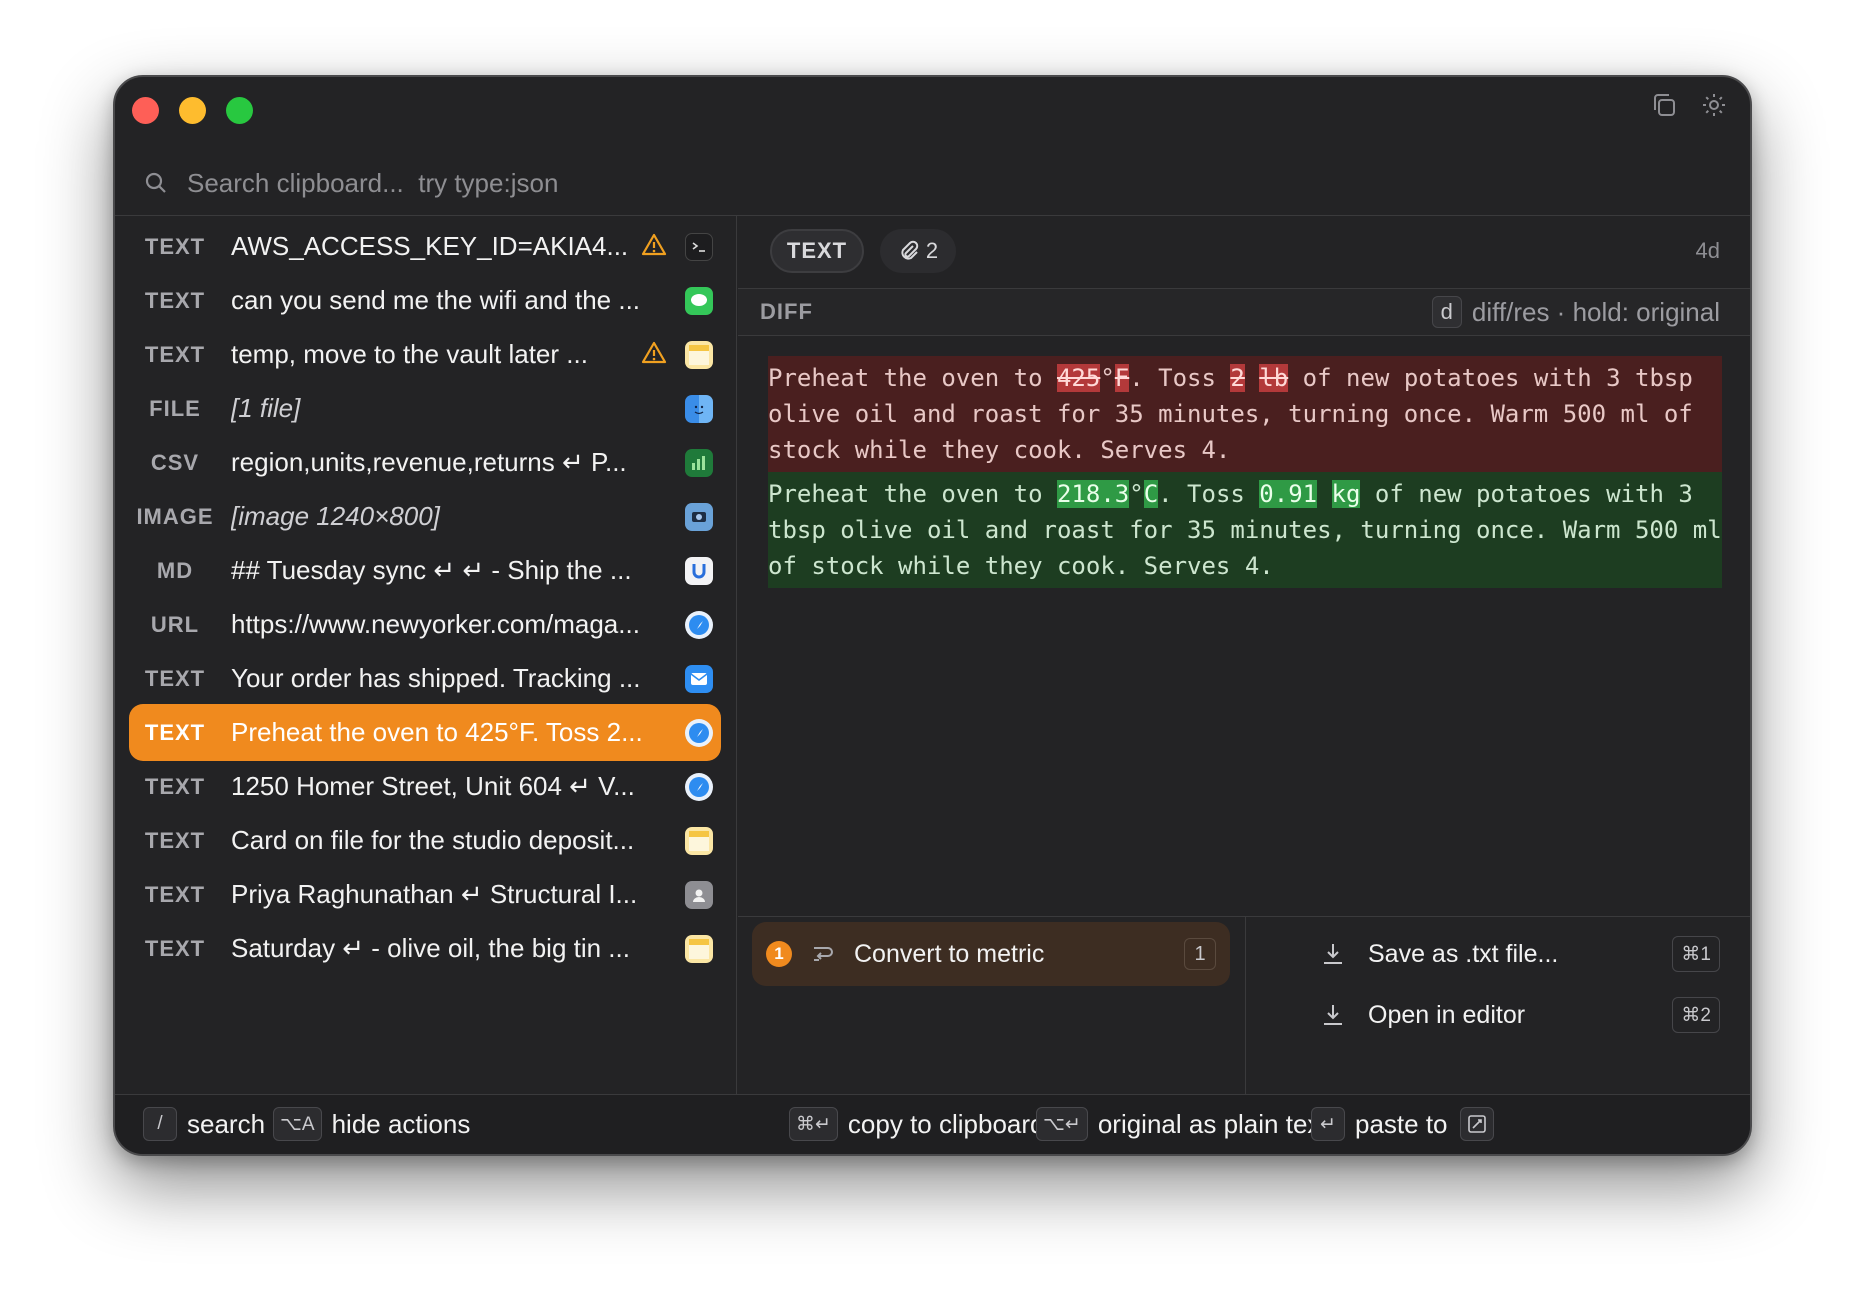  I want to click on action-shortcut: ⌘2, so click(1696, 1015).